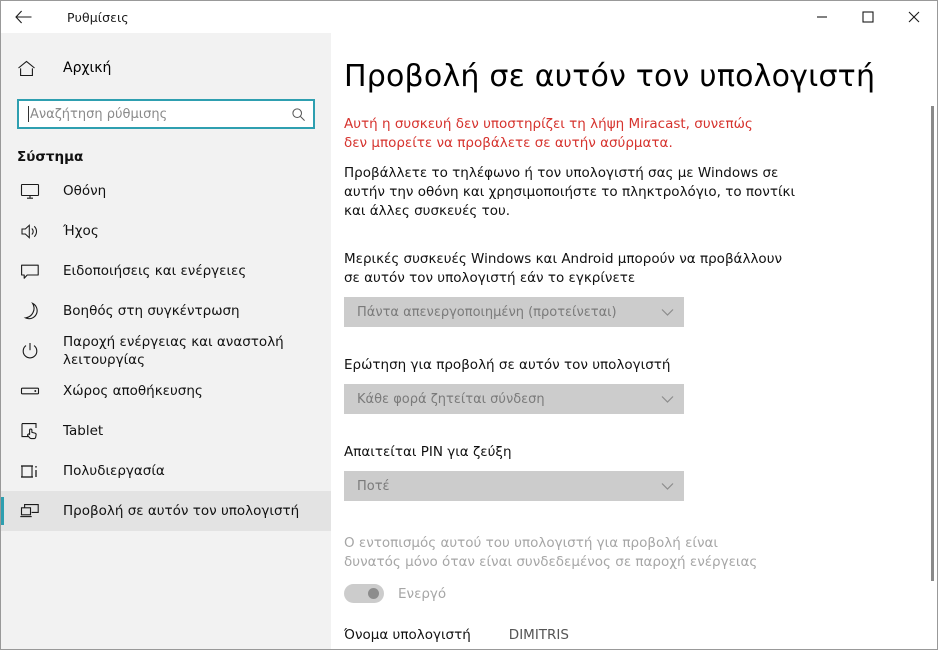 The height and width of the screenshot is (650, 938). What do you see at coordinates (640, 635) in the screenshot?
I see `pc-name-row: Όνομα υπολογιστή DIMITRIS` at bounding box center [640, 635].